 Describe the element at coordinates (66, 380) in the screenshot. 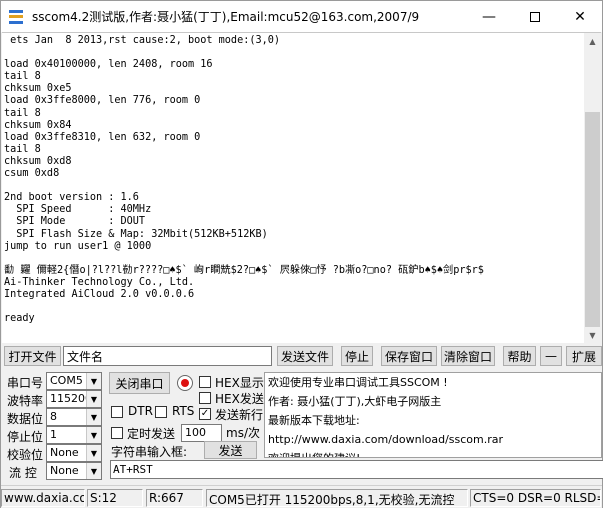

I see `port-value: COM5` at that location.